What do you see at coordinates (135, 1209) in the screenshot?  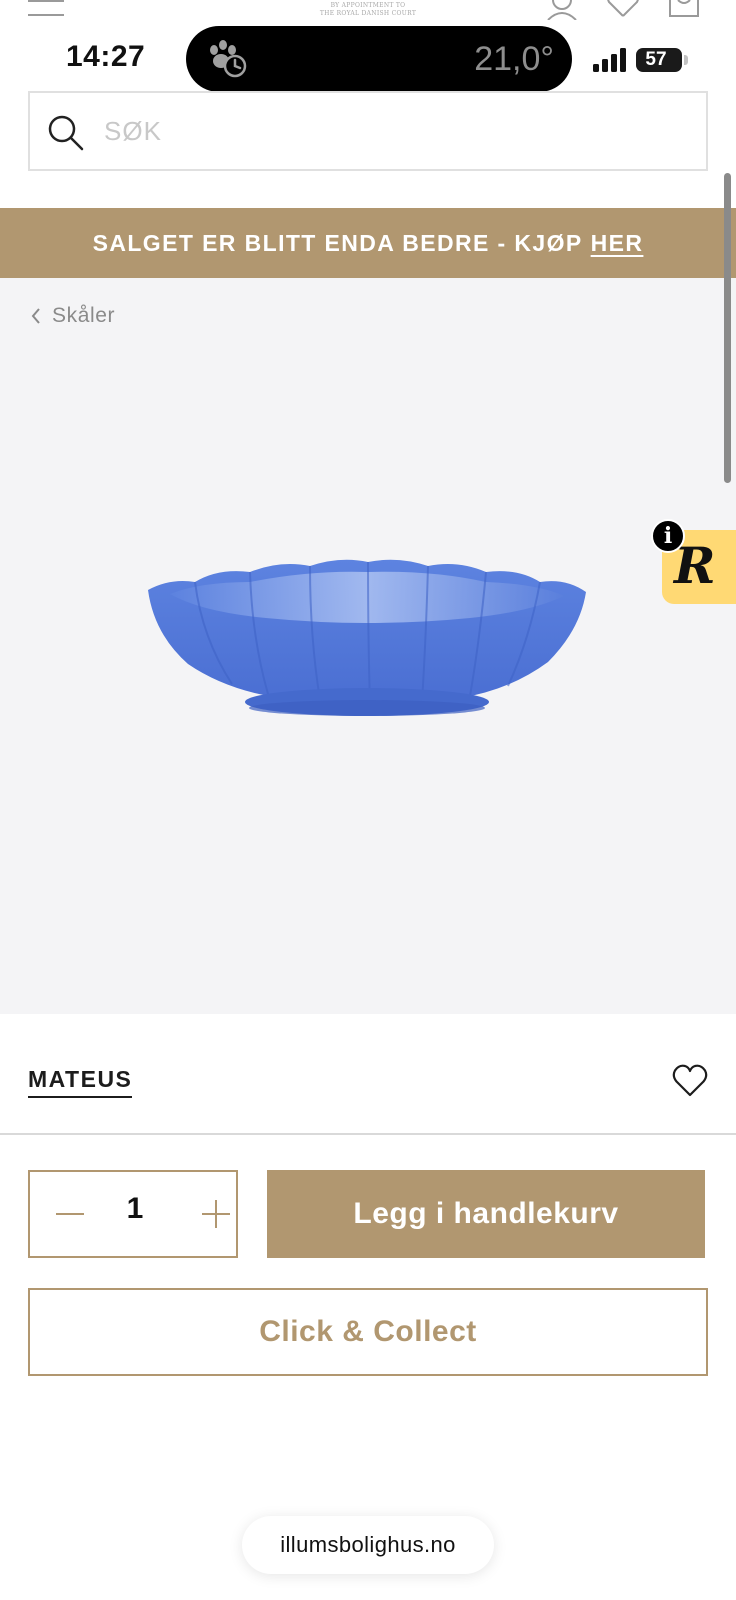 I see `quantity-value: 1` at bounding box center [135, 1209].